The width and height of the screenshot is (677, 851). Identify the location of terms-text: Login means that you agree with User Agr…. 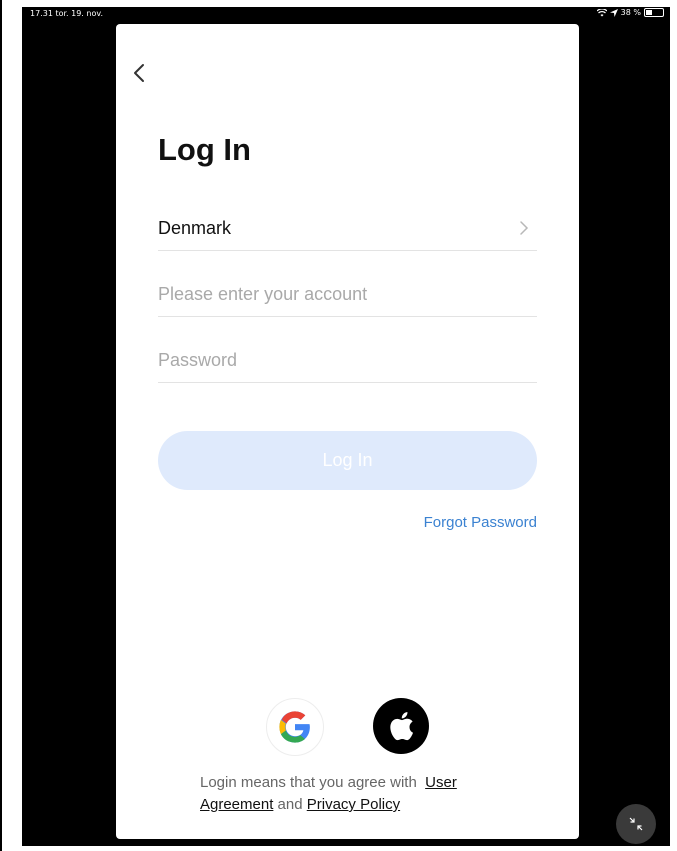
(350, 794).